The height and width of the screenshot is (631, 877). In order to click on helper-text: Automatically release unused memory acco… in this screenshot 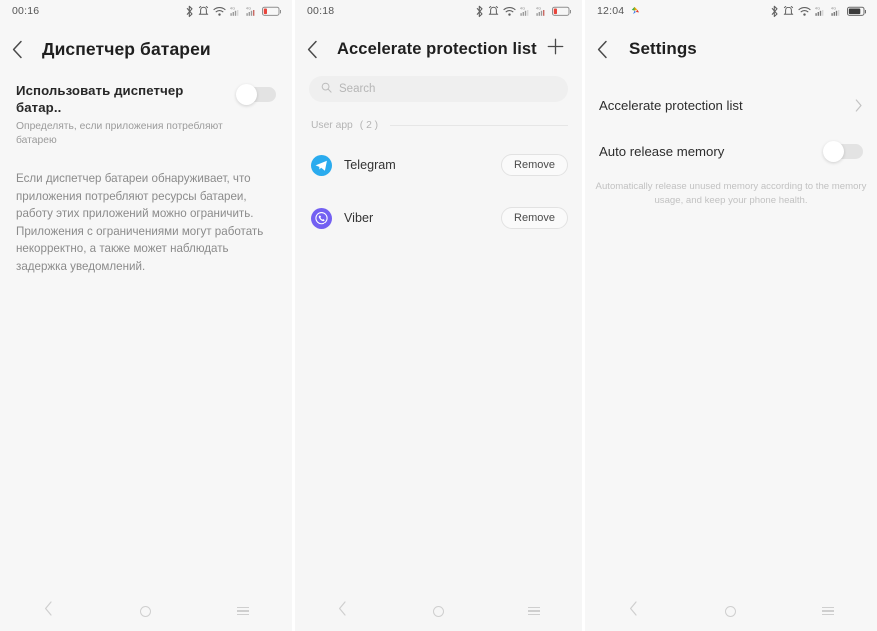, I will do `click(731, 193)`.